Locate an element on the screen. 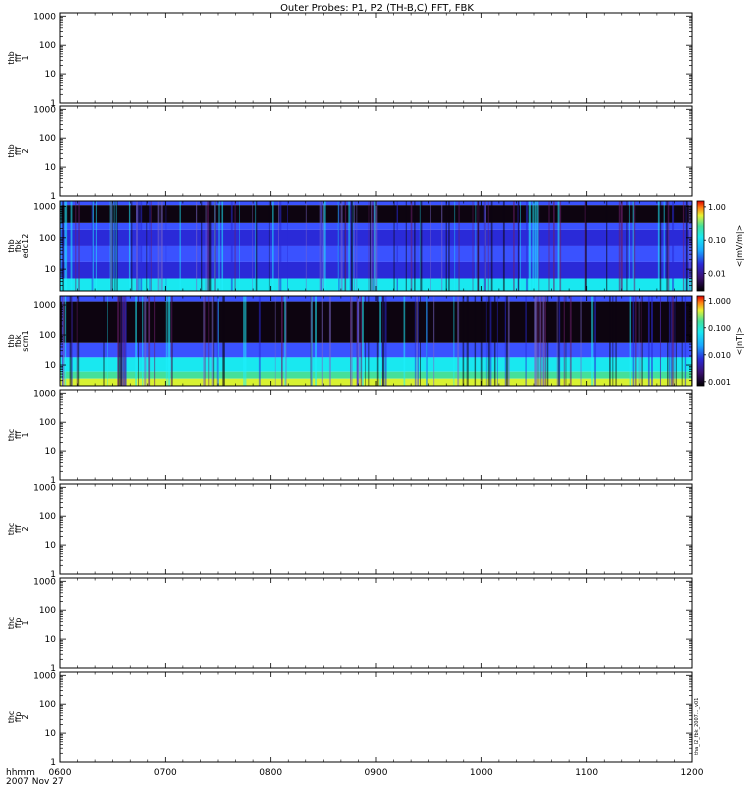 This screenshot has height=800, width=750. colorbar-label: <|mV/m|> is located at coordinates (739, 246).